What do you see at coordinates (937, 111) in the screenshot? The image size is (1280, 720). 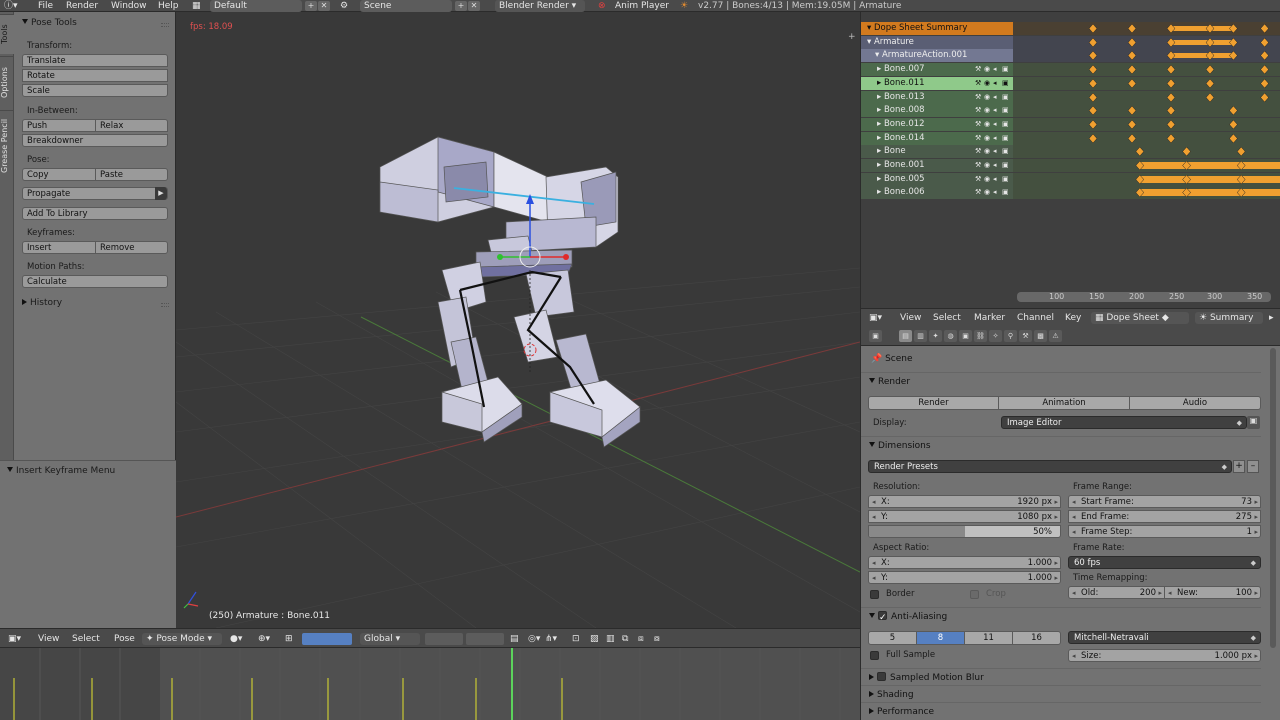 I see `channel-name: ▸ Bone.008 ⚒ ◉ ◂ ▣` at bounding box center [937, 111].